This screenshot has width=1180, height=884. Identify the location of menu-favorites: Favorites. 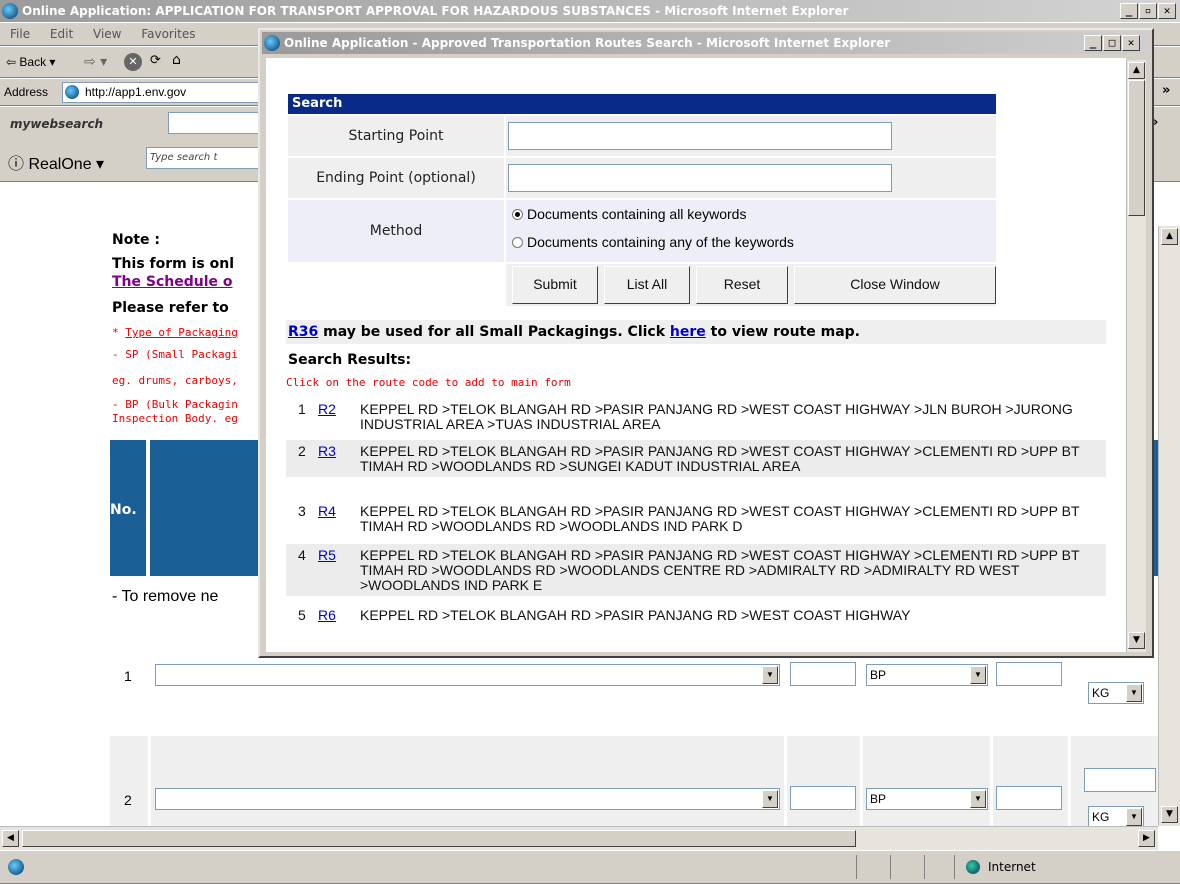
(168, 34).